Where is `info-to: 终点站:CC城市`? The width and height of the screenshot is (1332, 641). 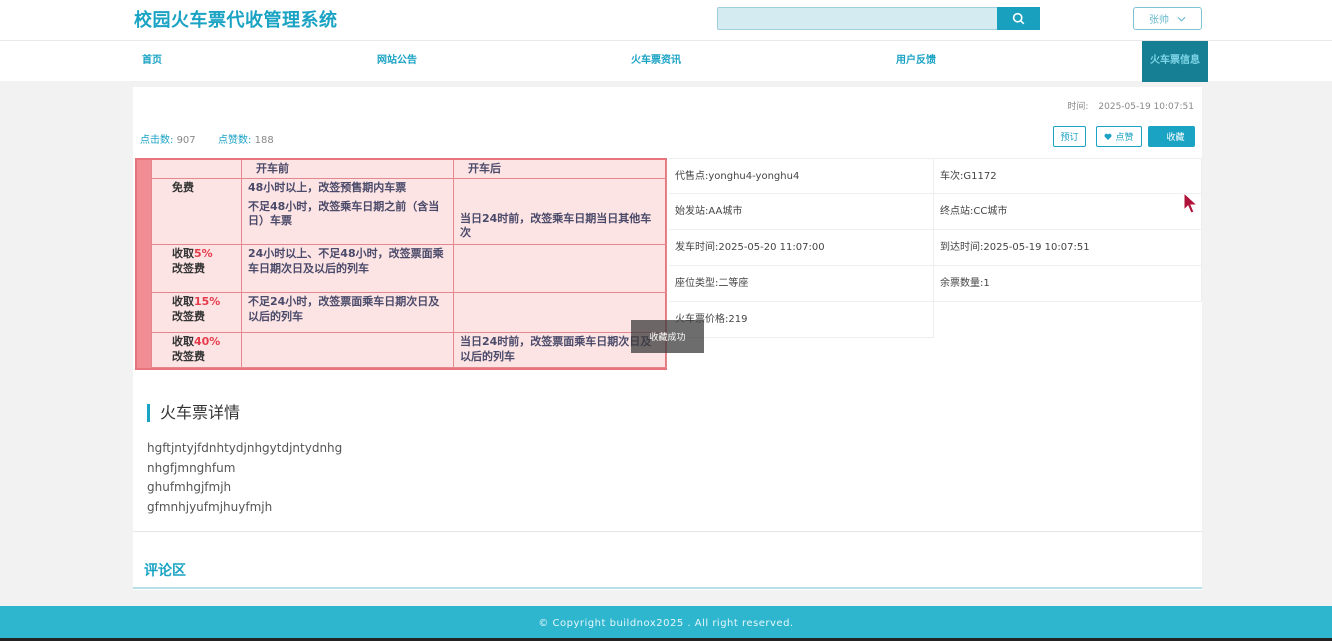
info-to: 终点站:CC城市 is located at coordinates (1068, 212).